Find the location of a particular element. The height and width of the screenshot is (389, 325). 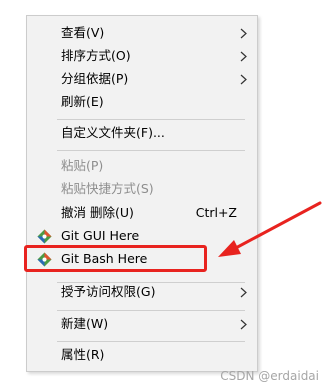

highlight-box is located at coordinates (115, 258).